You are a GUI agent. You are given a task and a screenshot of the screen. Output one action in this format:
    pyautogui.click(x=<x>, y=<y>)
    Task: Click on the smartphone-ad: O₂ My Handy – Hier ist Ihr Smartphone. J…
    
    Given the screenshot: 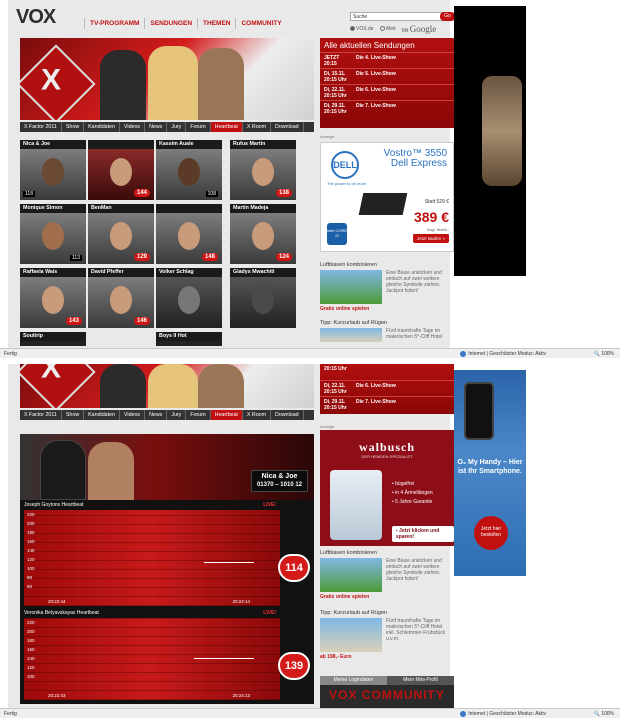 What is the action you would take?
    pyautogui.click(x=490, y=473)
    